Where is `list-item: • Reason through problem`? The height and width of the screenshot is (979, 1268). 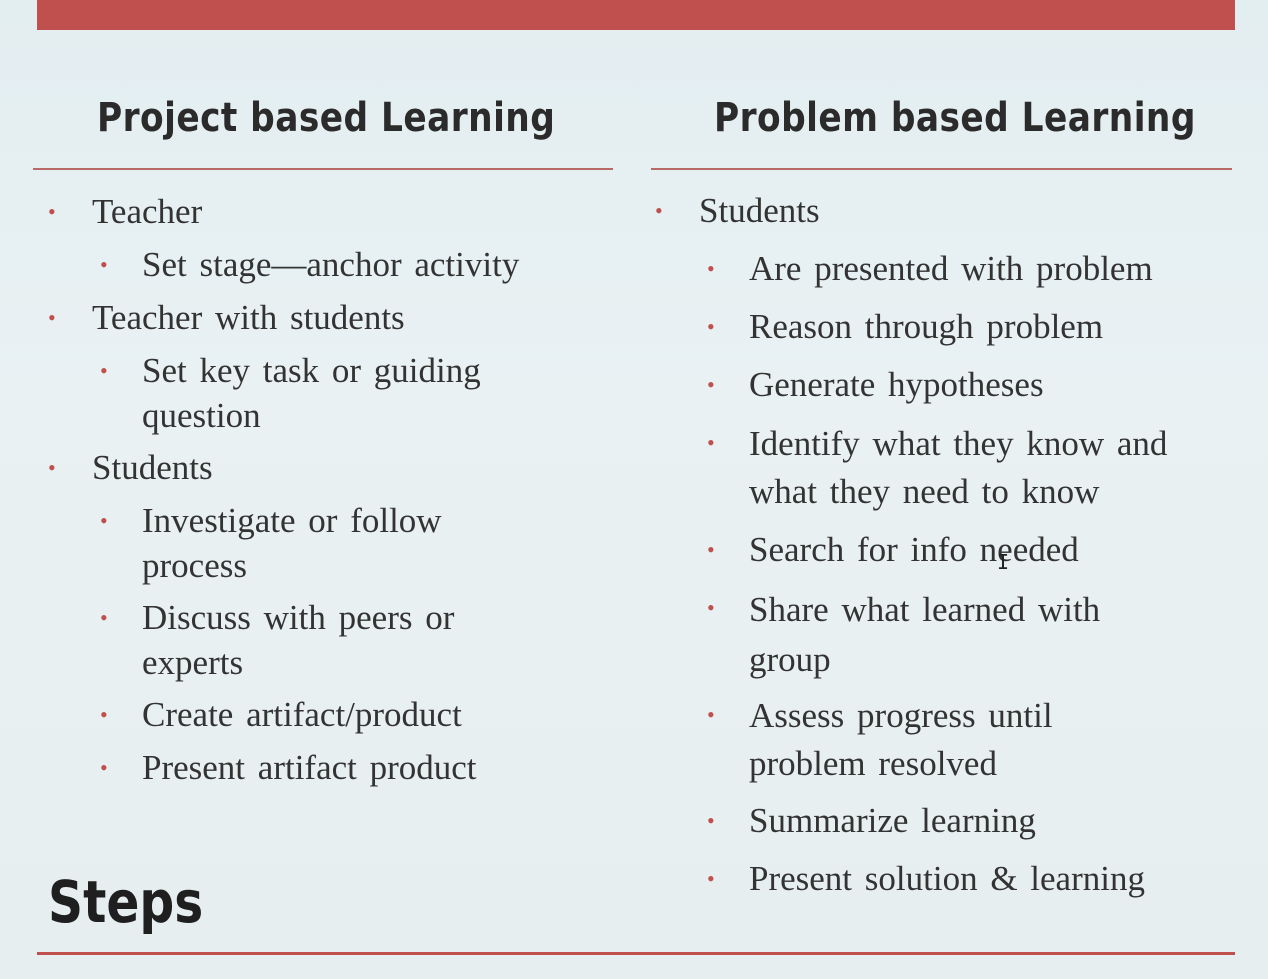
list-item: • Reason through problem is located at coordinates (963, 326).